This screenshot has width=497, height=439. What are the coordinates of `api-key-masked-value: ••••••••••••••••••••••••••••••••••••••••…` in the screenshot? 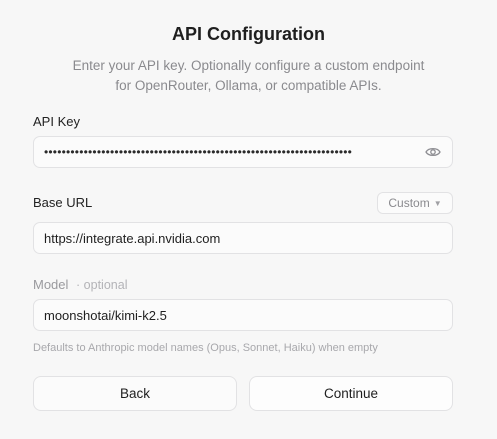 It's located at (231, 152).